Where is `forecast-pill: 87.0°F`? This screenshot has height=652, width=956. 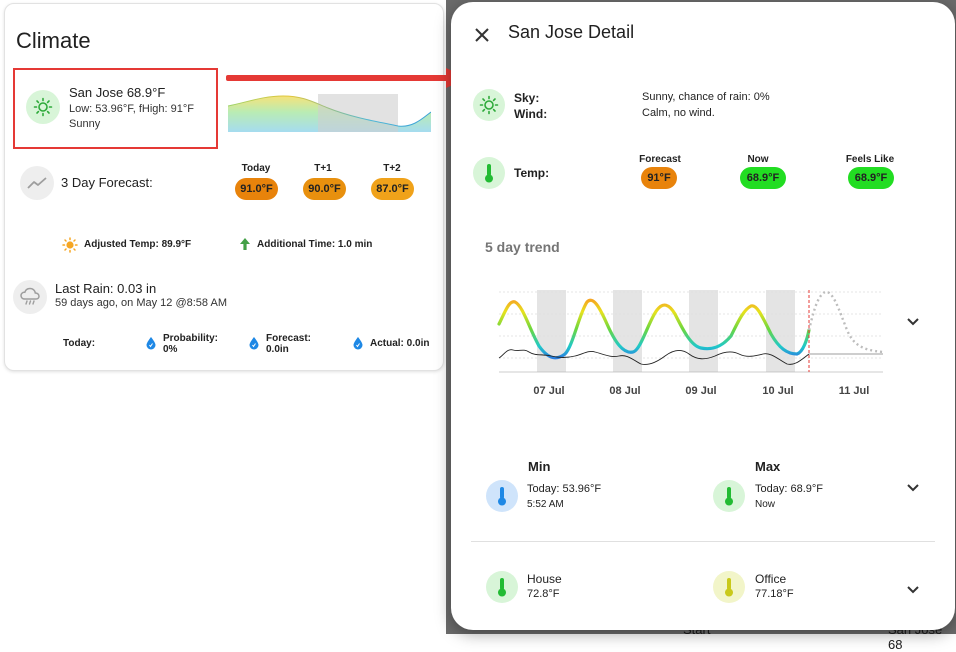
forecast-pill: 87.0°F is located at coordinates (392, 189).